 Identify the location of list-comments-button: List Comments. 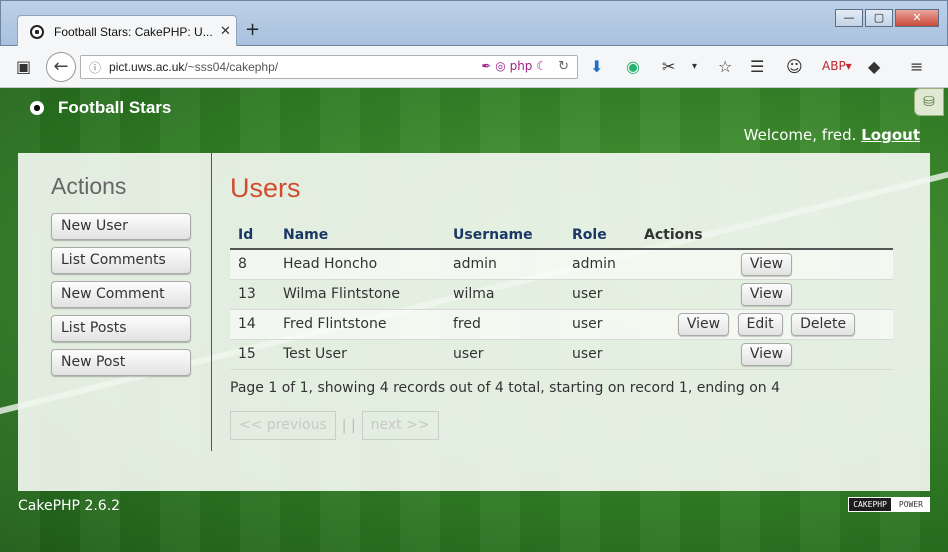
(121, 260).